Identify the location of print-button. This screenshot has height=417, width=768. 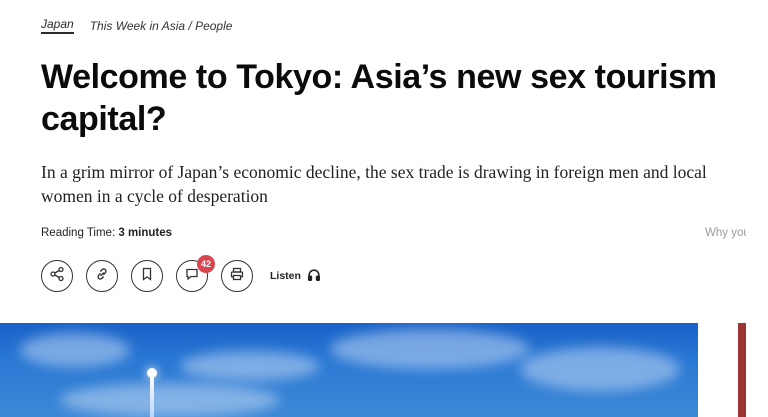
(237, 276).